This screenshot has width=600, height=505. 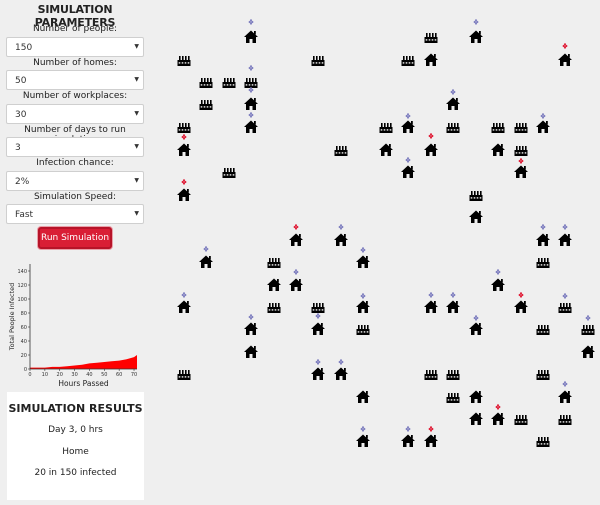 What do you see at coordinates (119, 375) in the screenshot?
I see `x-tick-label: 60` at bounding box center [119, 375].